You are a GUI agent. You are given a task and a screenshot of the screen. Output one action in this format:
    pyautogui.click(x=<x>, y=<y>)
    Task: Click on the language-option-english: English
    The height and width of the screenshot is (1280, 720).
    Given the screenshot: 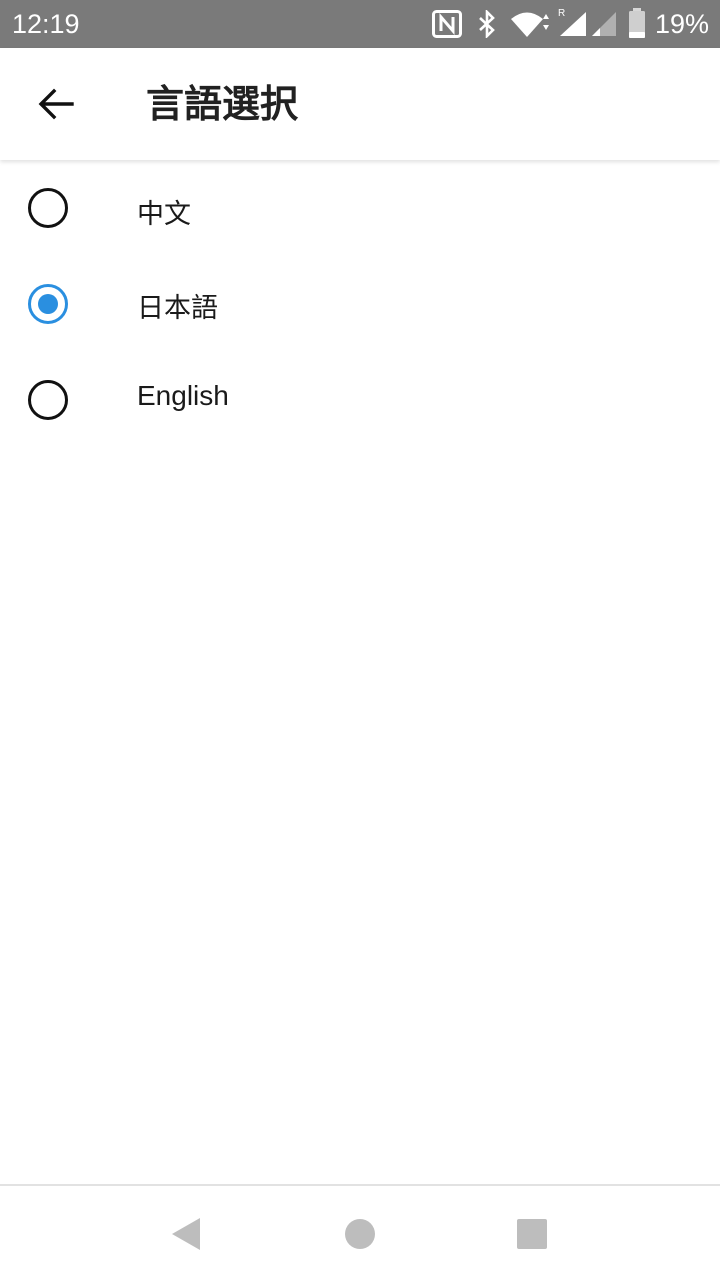 What is the action you would take?
    pyautogui.click(x=360, y=400)
    